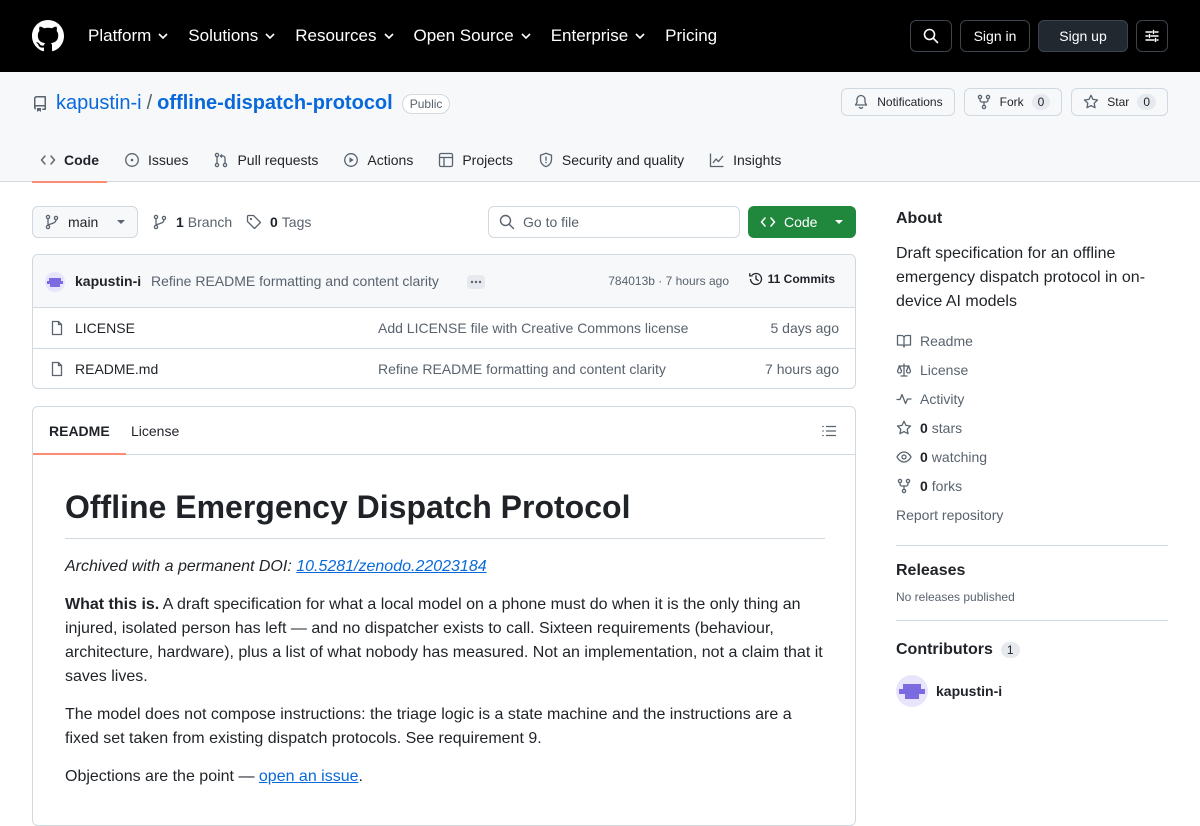  What do you see at coordinates (1032, 340) in the screenshot?
I see `readme-link: Readme` at bounding box center [1032, 340].